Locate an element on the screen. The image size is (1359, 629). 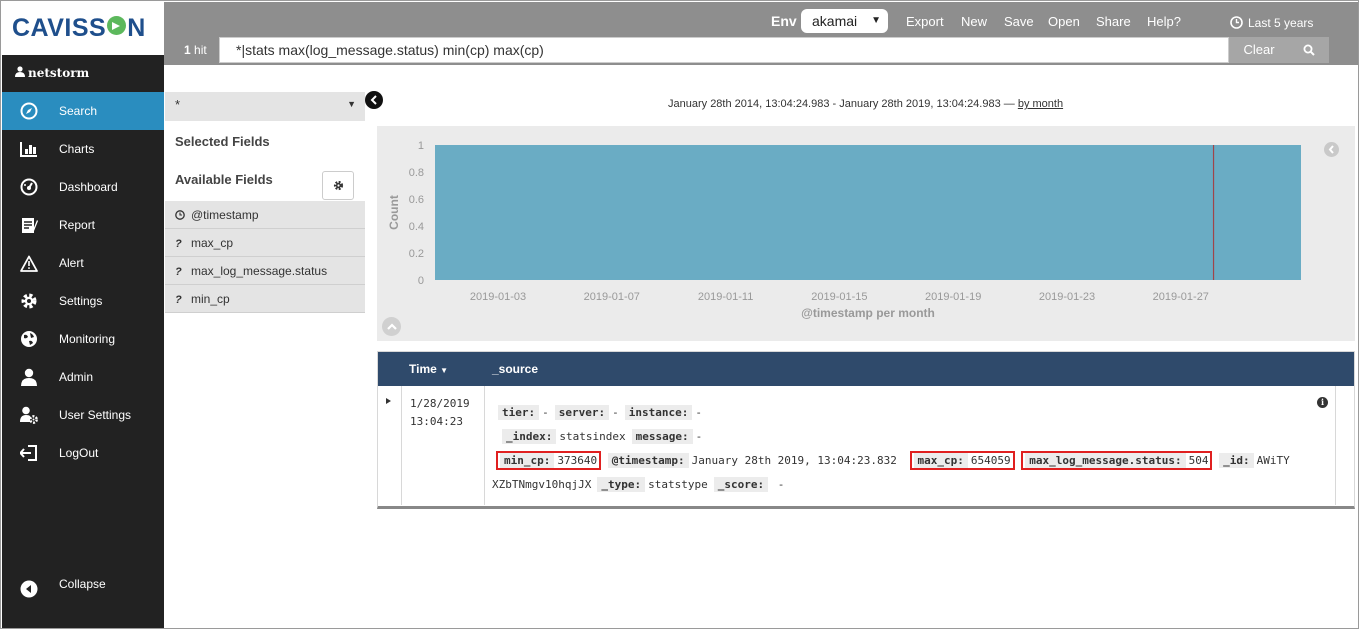
field-name: @timestamp is located at coordinates (225, 215).